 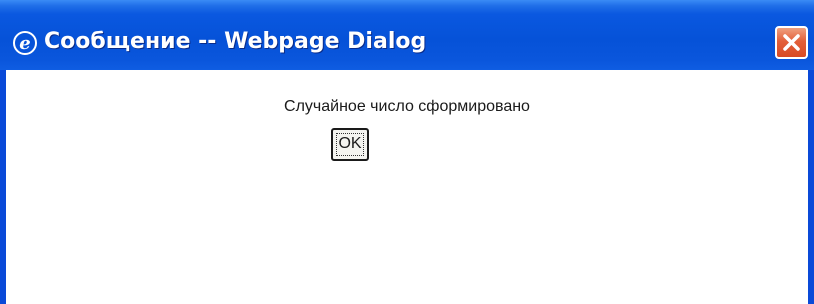 I want to click on close-button, so click(x=791, y=42).